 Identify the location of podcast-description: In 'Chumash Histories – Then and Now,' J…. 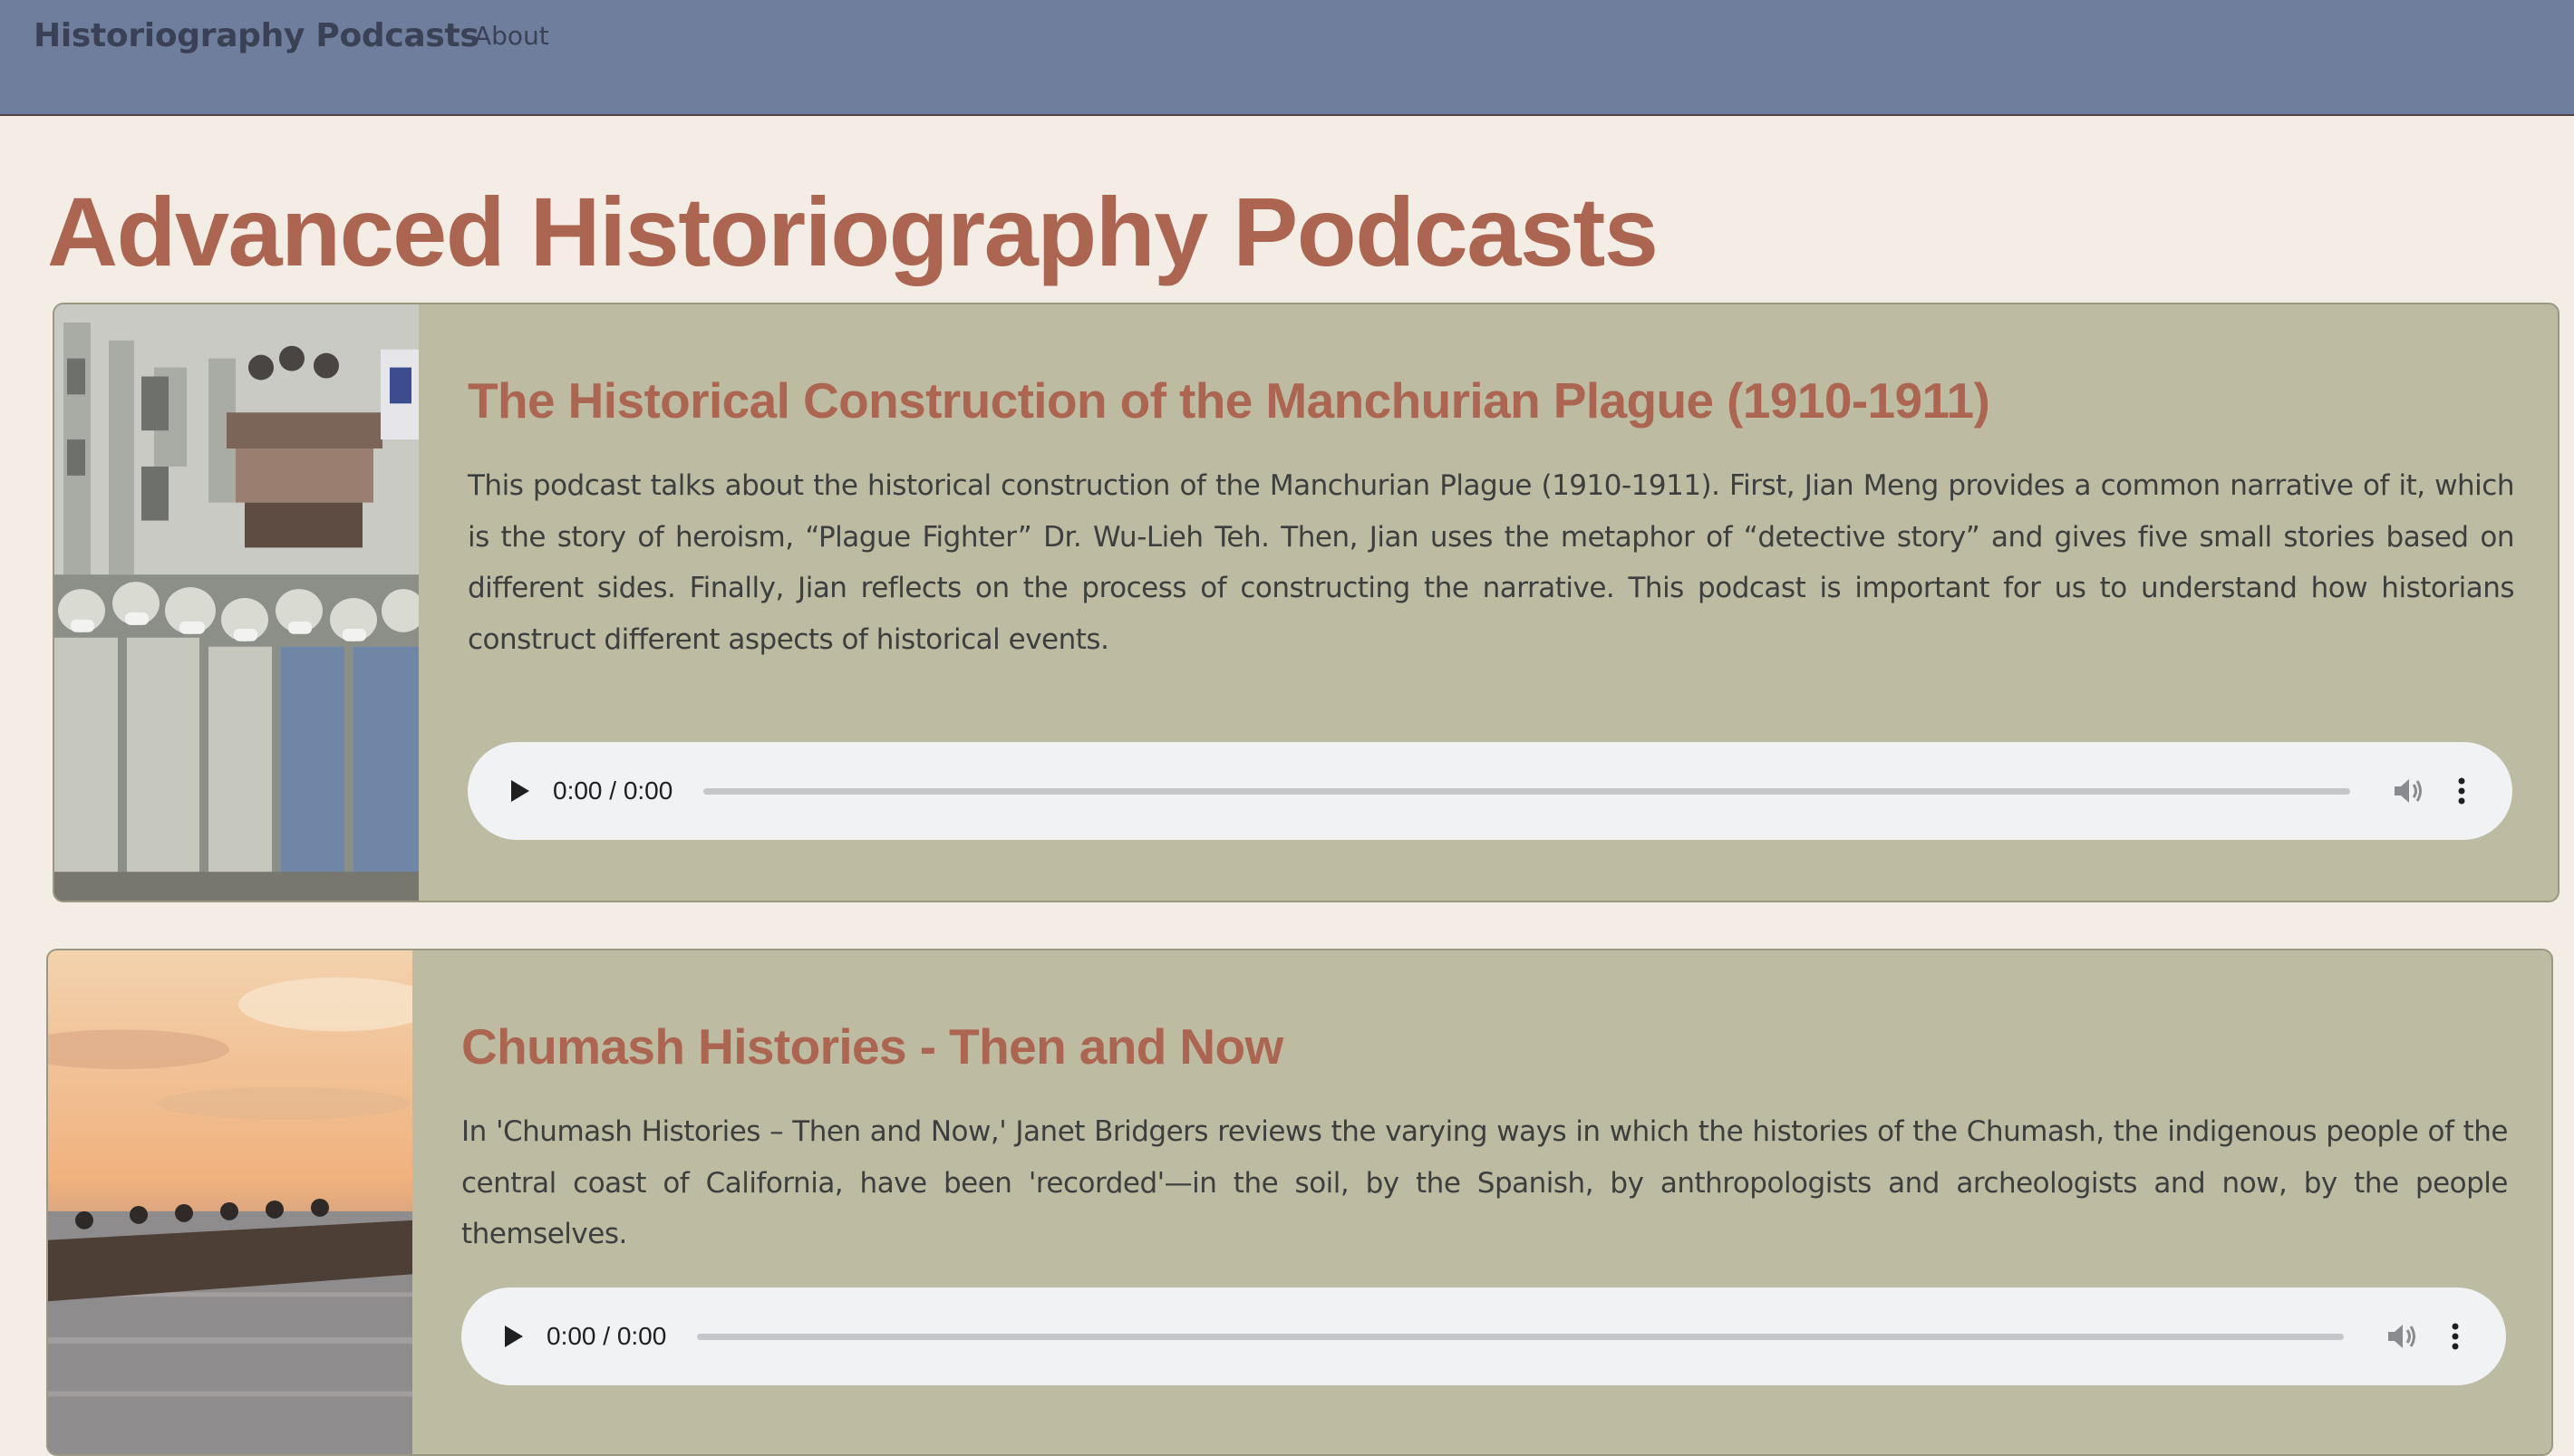
(1485, 1182).